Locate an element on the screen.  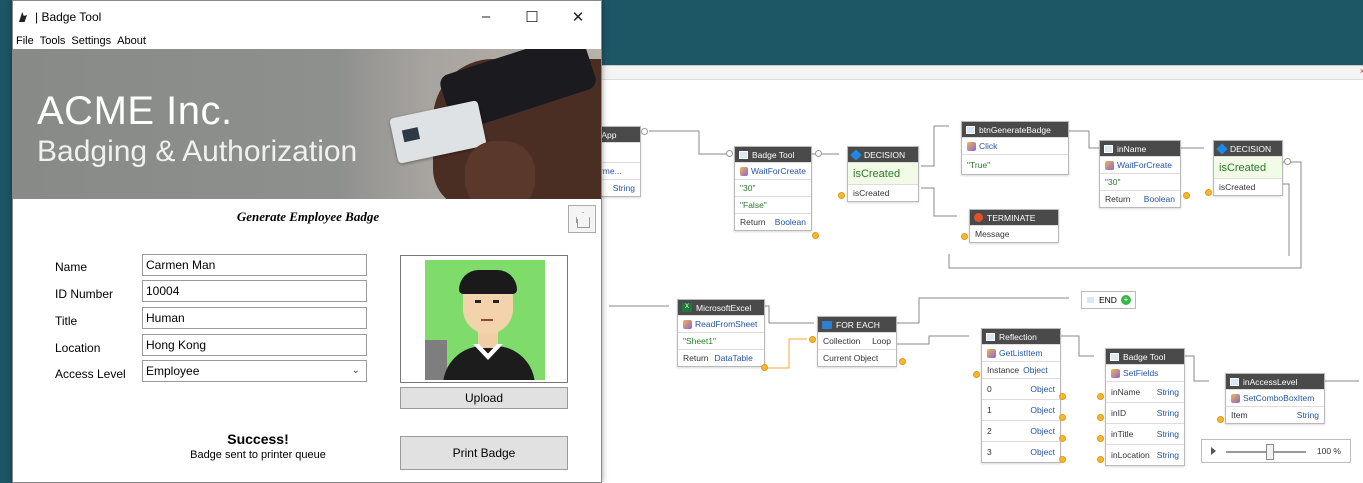
node-header: inName is located at coordinates (1140, 148).